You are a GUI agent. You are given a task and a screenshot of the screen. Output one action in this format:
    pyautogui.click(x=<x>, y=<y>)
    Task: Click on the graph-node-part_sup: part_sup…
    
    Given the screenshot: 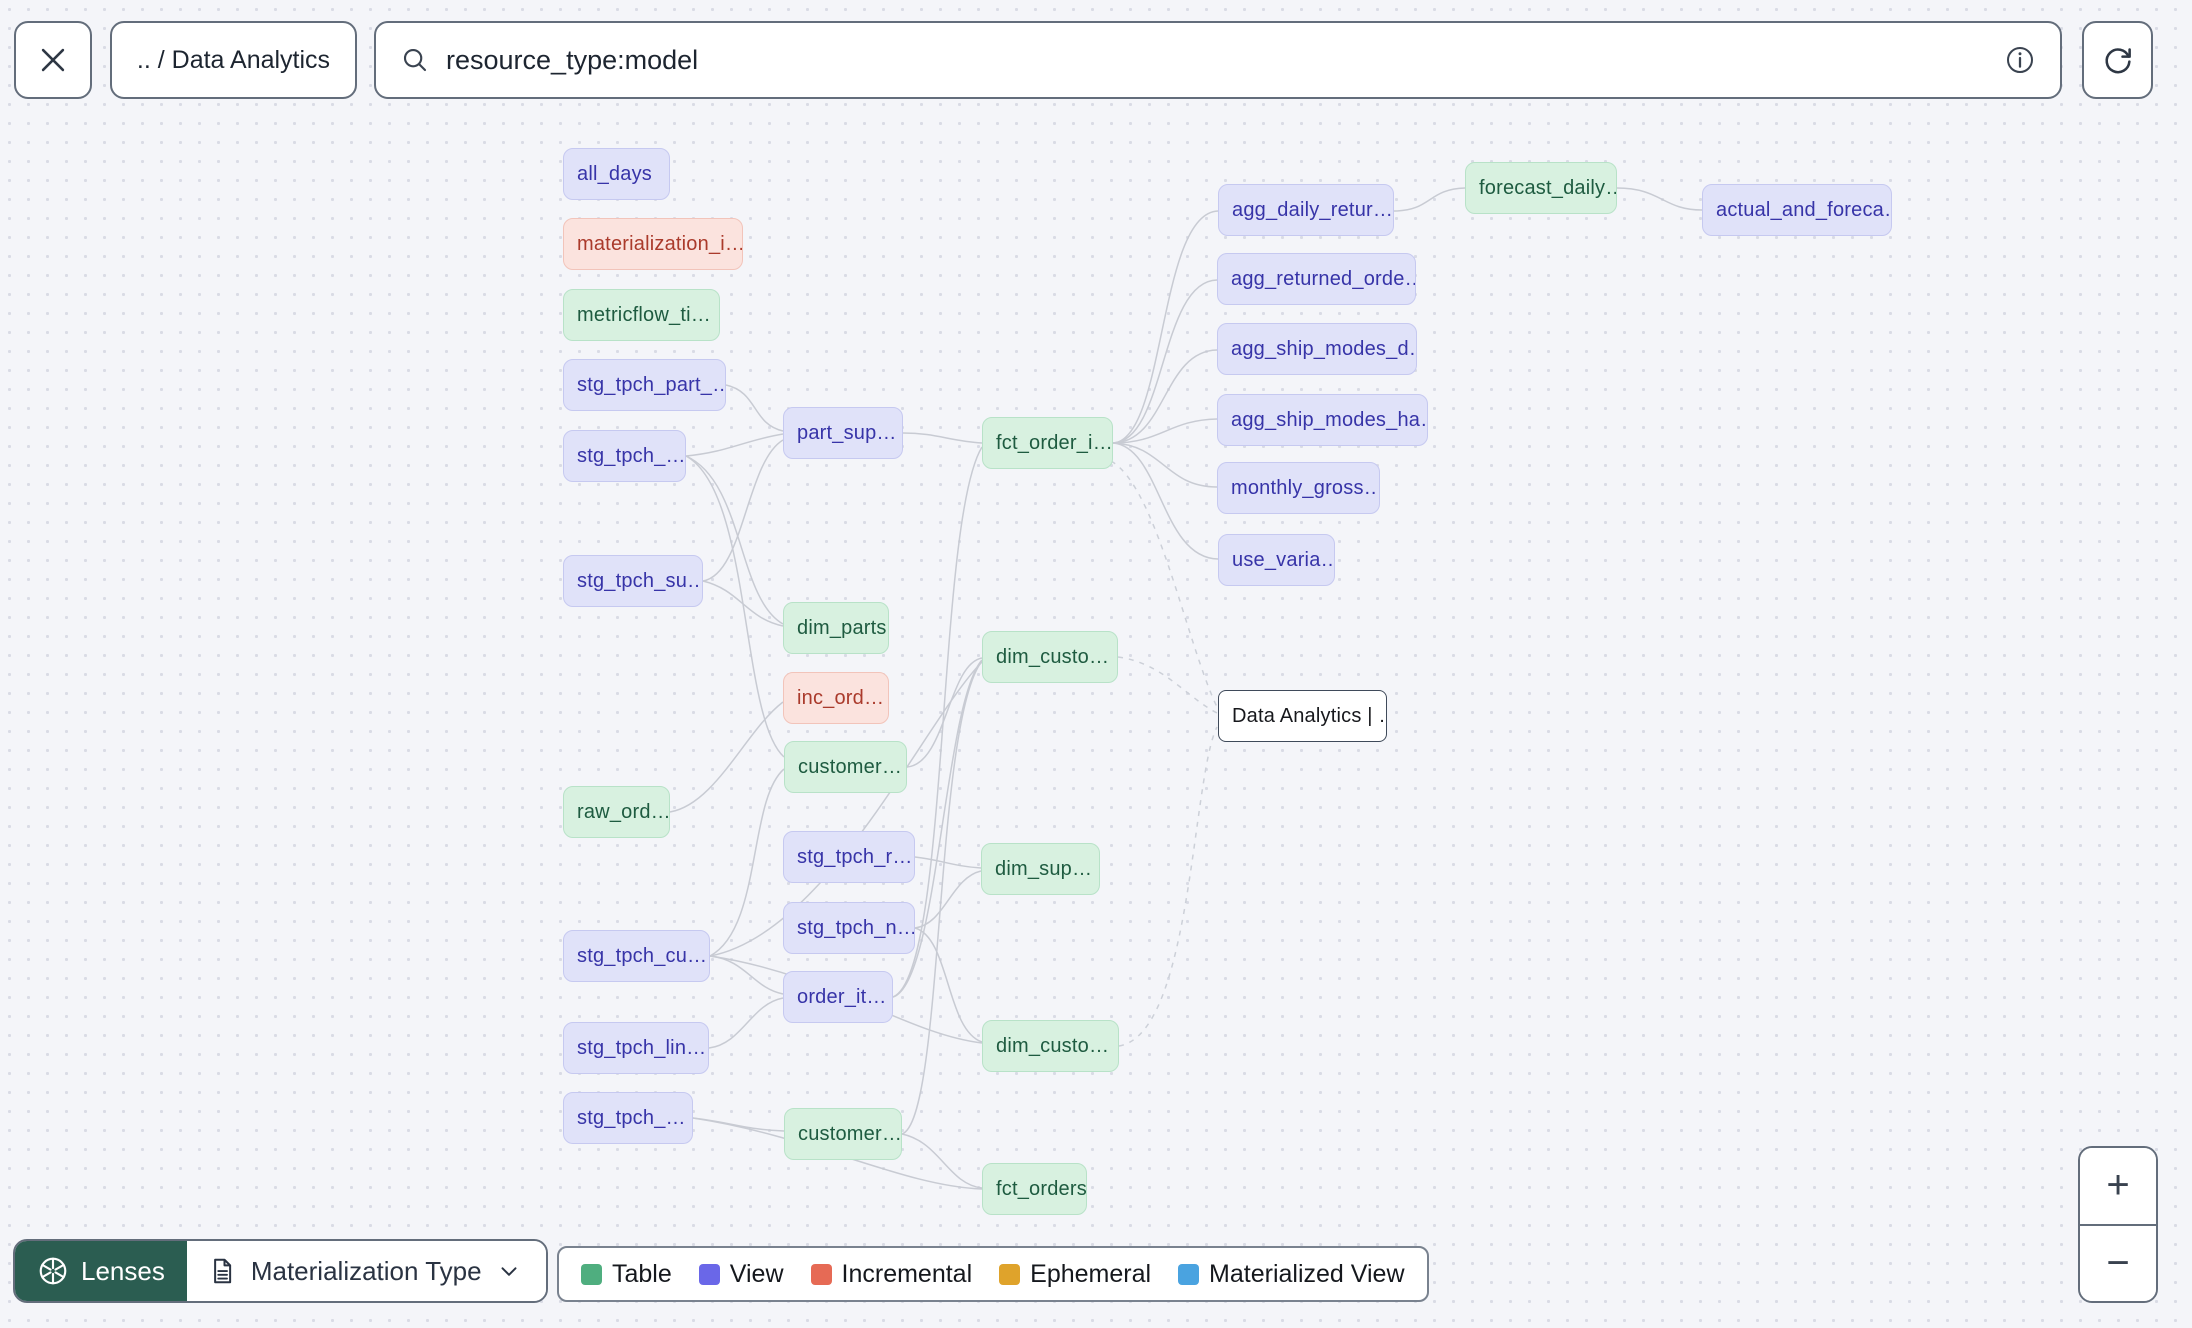 What is the action you would take?
    pyautogui.click(x=843, y=433)
    